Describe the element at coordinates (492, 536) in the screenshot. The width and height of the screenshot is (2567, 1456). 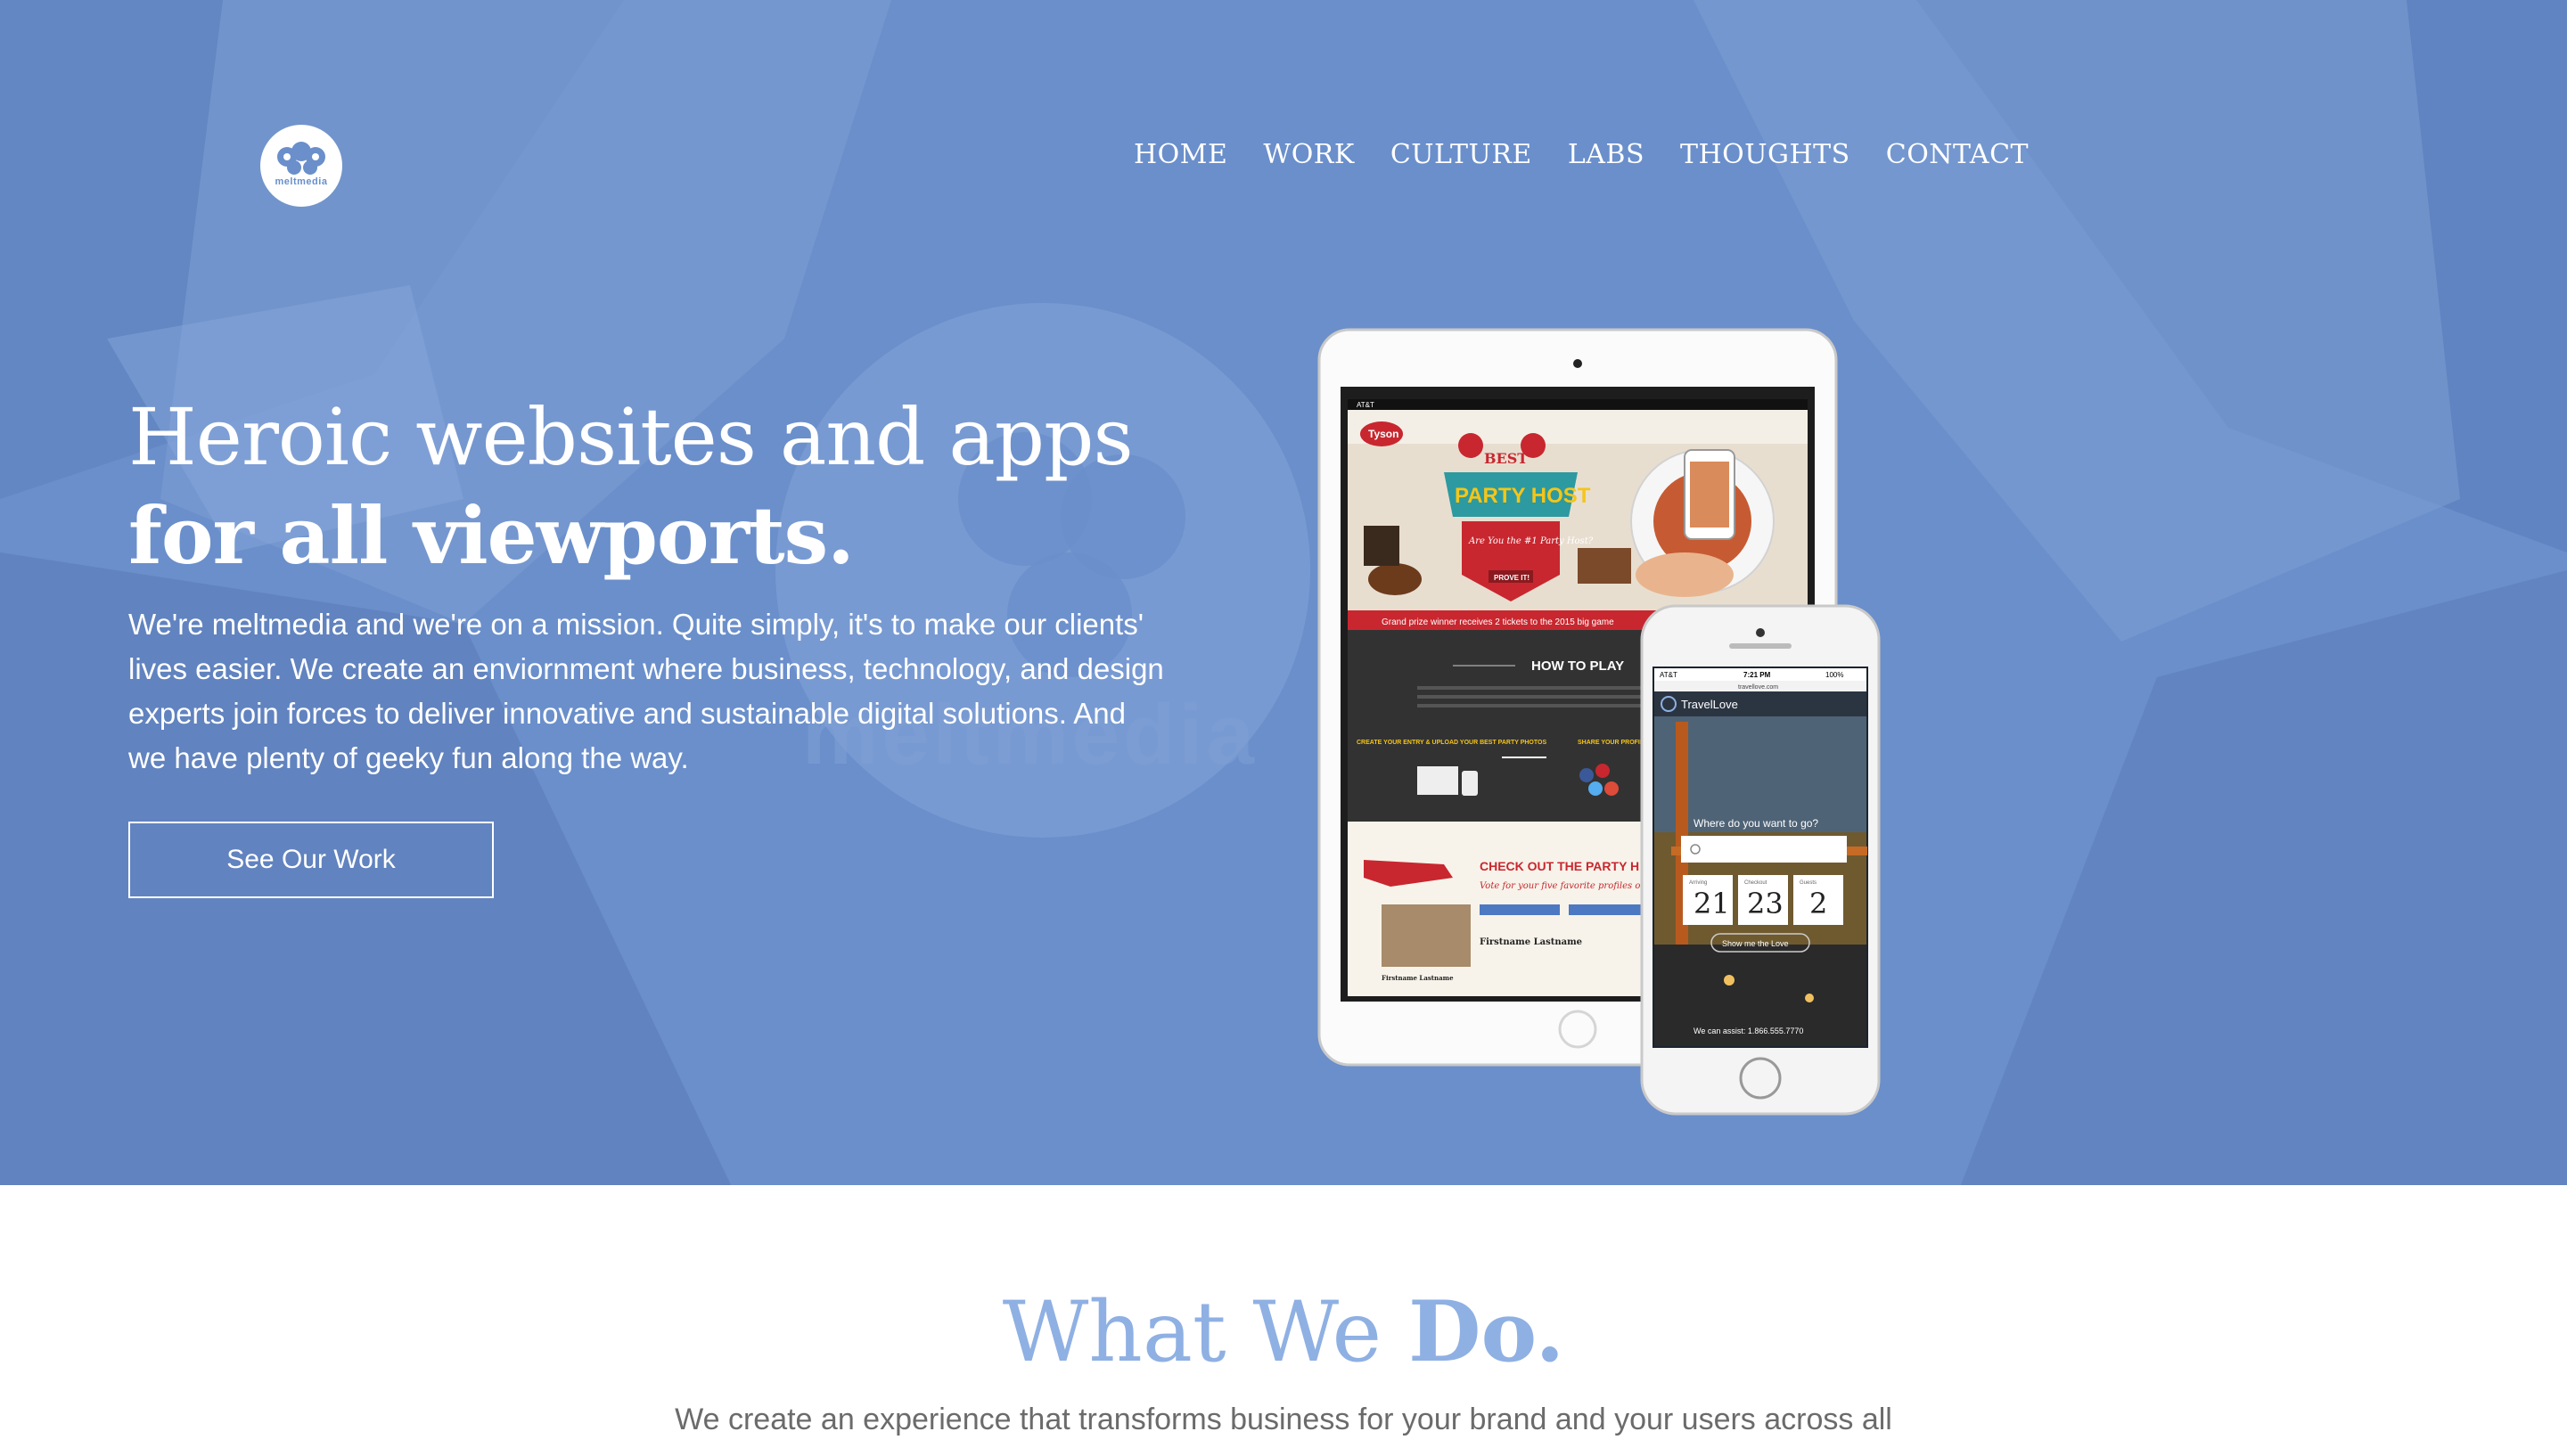
I see `hero-headline-line2: for all viewports.` at that location.